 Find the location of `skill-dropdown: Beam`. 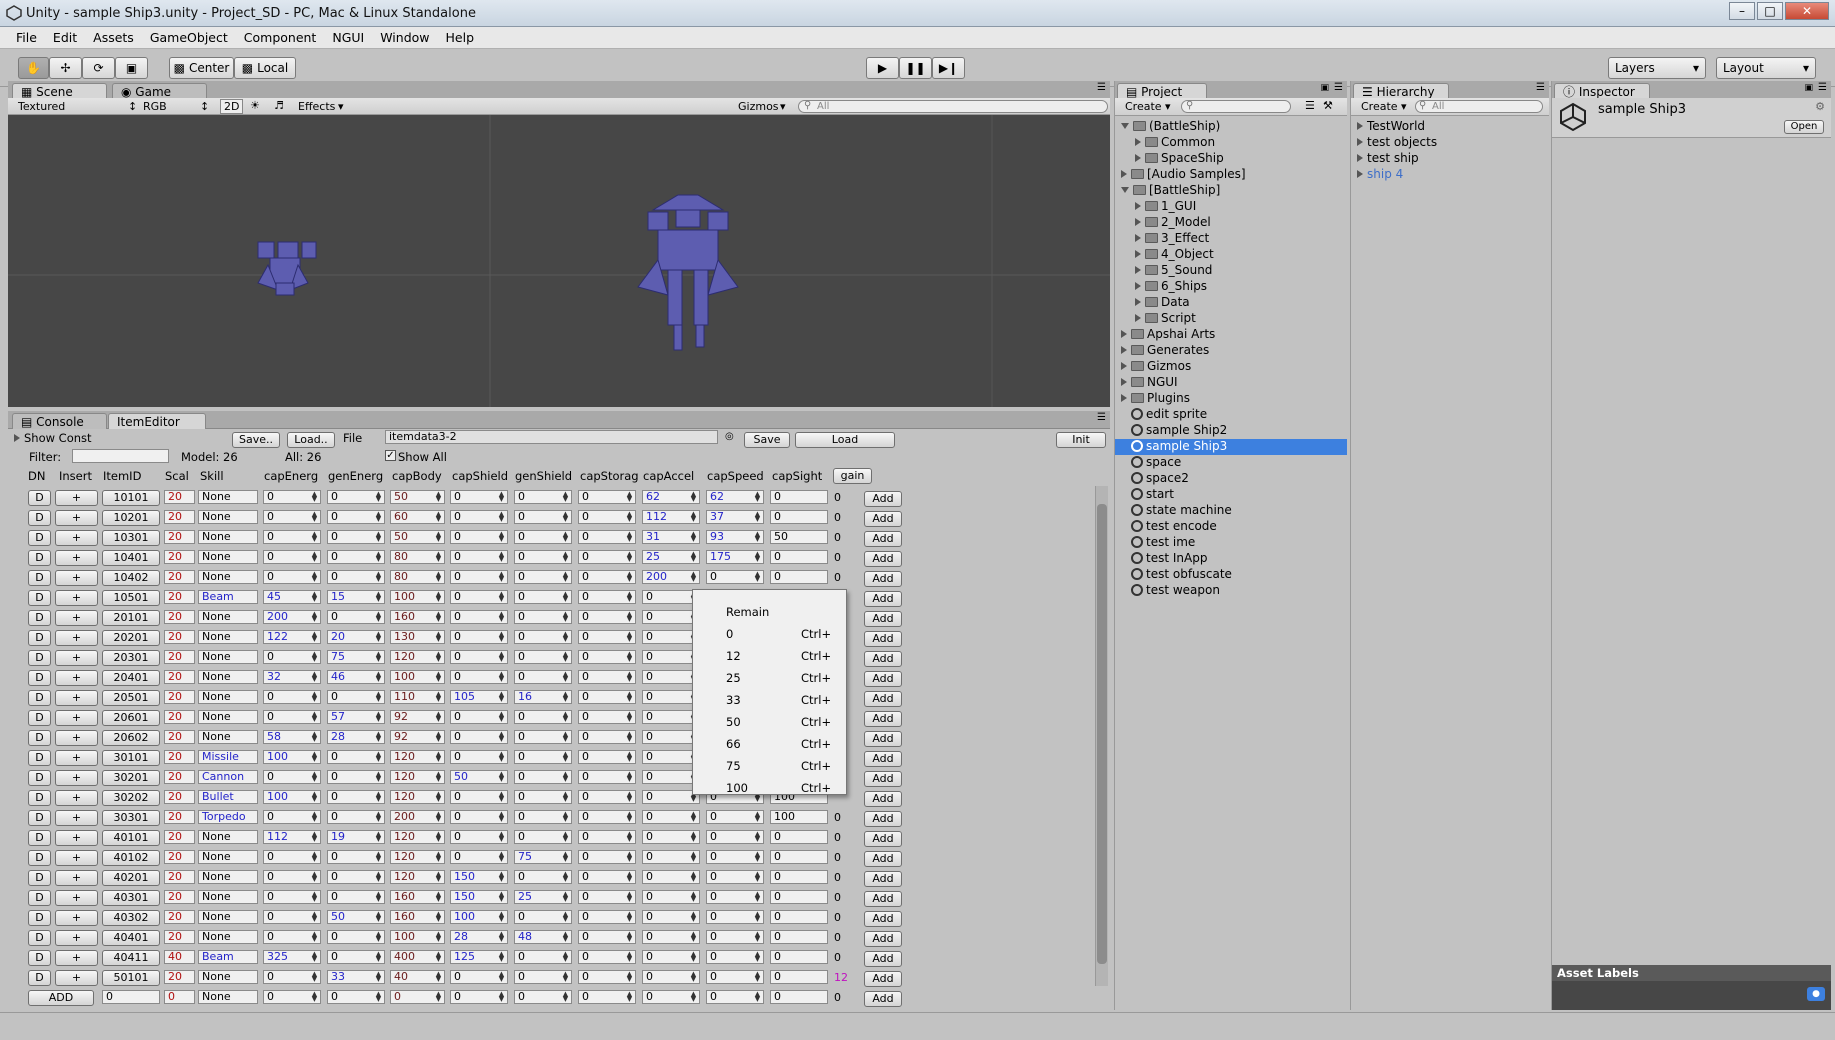

skill-dropdown: Beam is located at coordinates (228, 597).